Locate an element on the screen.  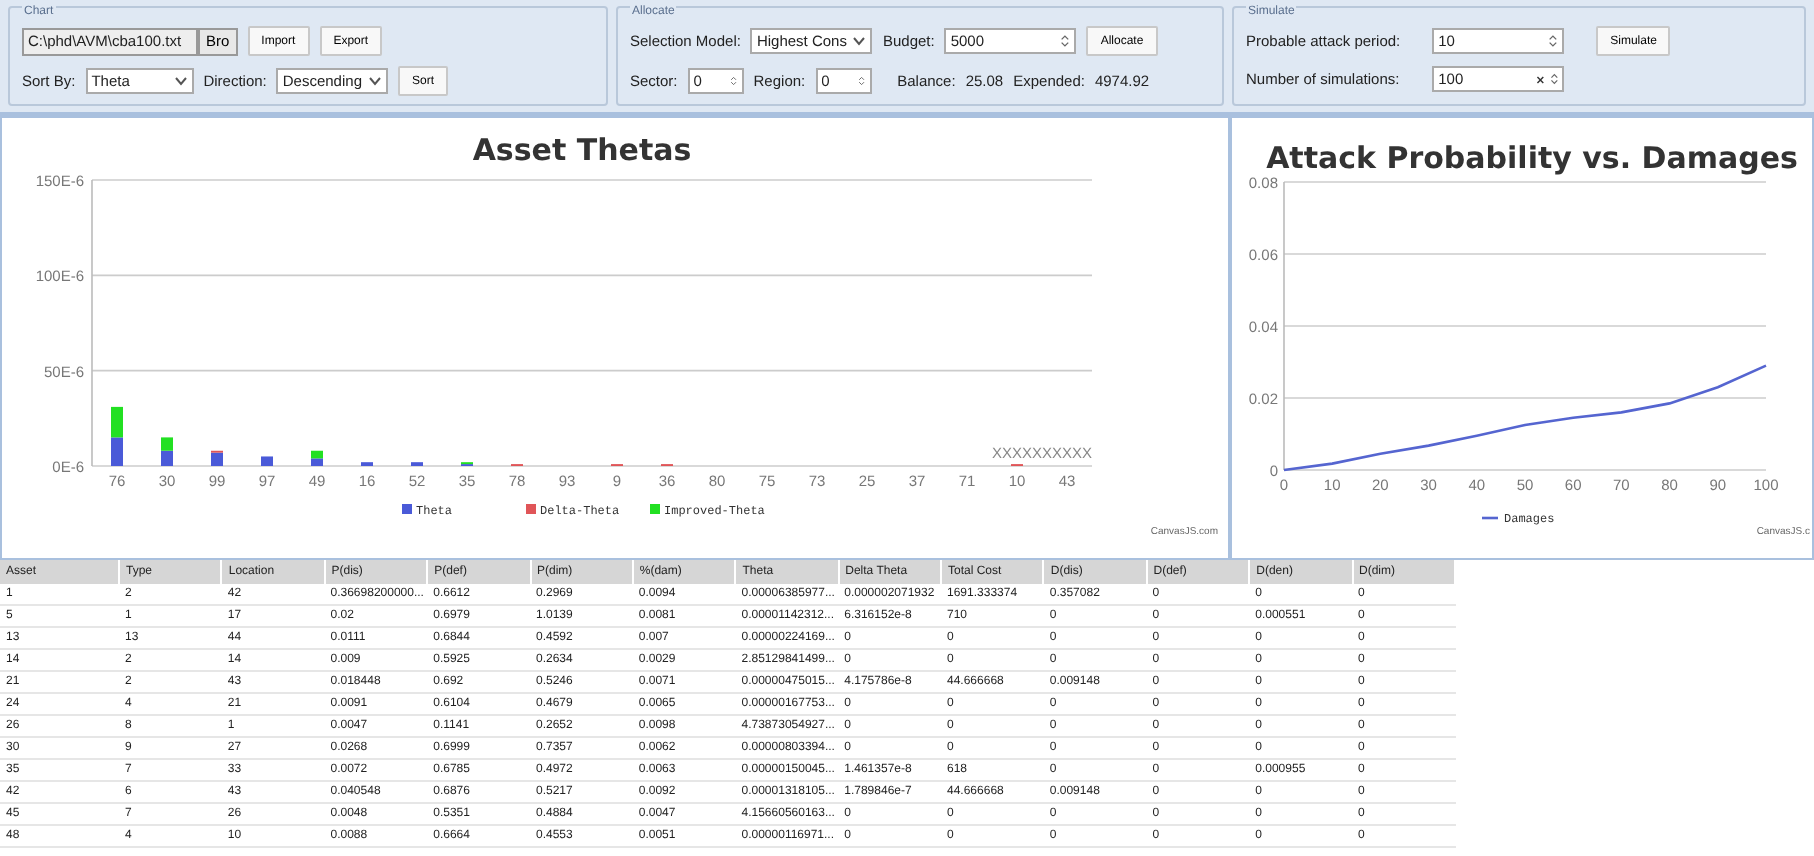
chart-title: Asset Thetas is located at coordinates (582, 150).